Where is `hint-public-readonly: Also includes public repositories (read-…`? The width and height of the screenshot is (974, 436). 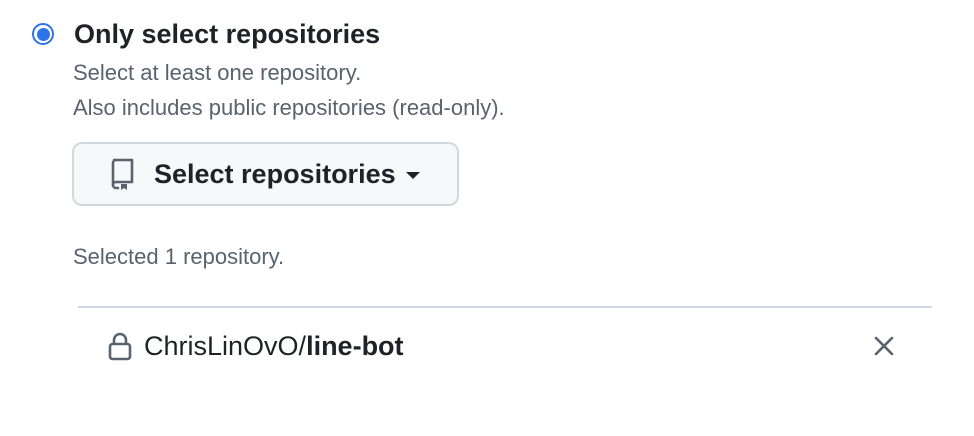
hint-public-readonly: Also includes public repositories (read-… is located at coordinates (289, 107).